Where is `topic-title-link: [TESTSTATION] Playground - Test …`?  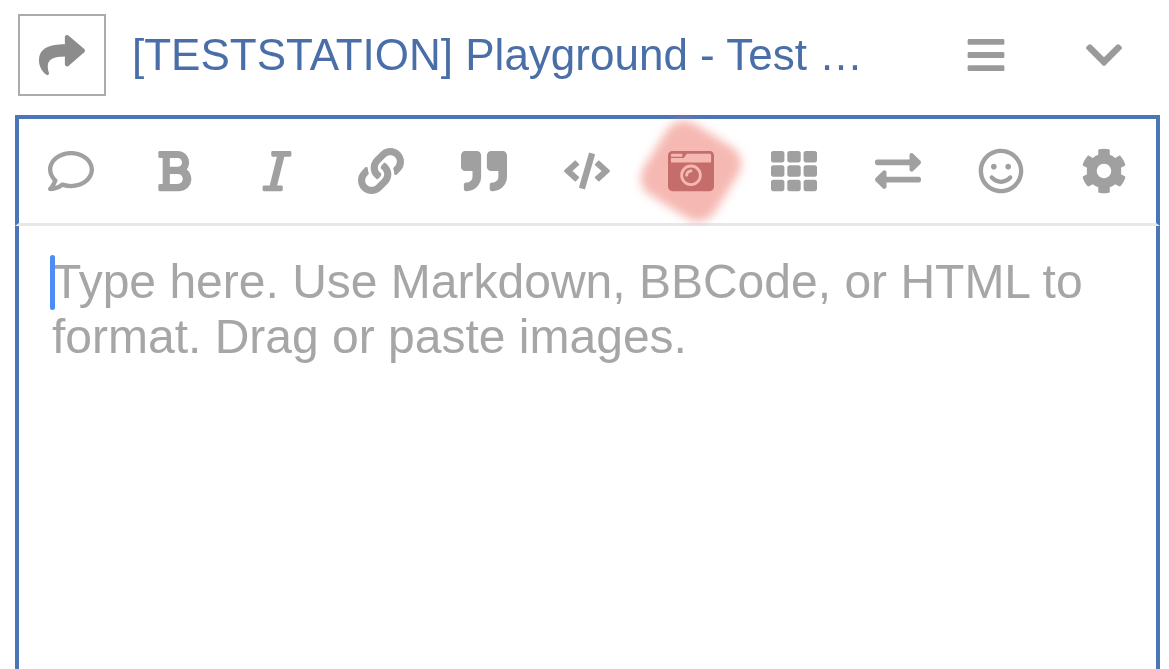 topic-title-link: [TESTSTATION] Playground - Test … is located at coordinates (498, 55).